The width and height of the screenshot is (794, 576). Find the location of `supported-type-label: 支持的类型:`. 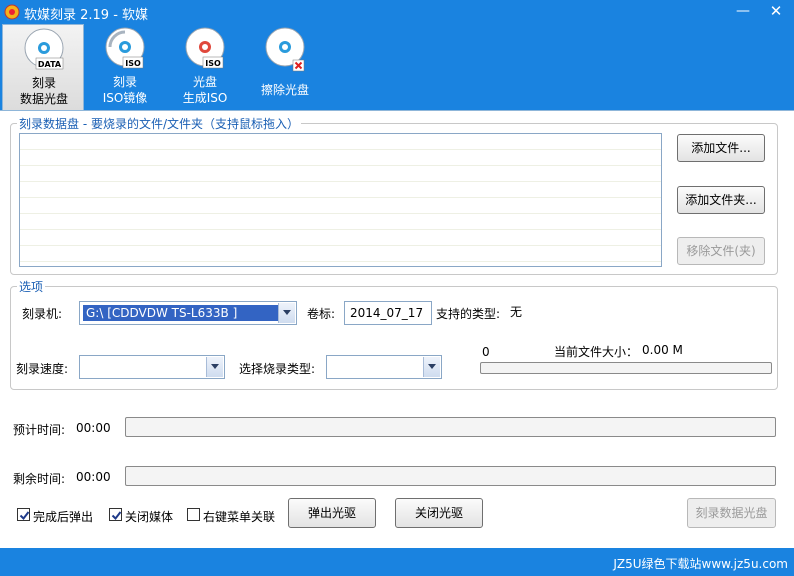

supported-type-label: 支持的类型: is located at coordinates (468, 314).